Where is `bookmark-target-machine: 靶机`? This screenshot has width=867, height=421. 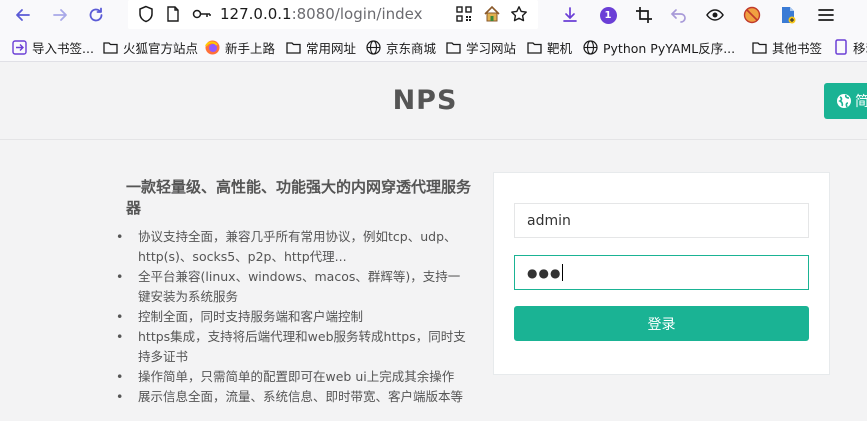 bookmark-target-machine: 靶机 is located at coordinates (549, 47).